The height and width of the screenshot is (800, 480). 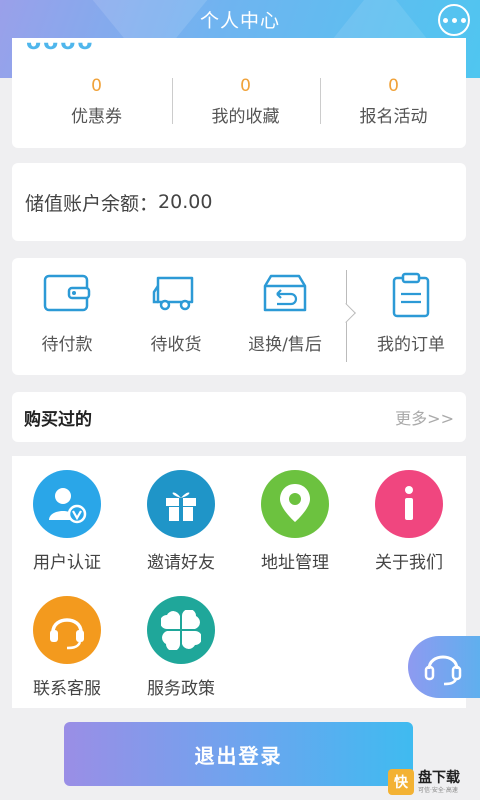 What do you see at coordinates (285, 313) in the screenshot?
I see `order-return: 退换/售后` at bounding box center [285, 313].